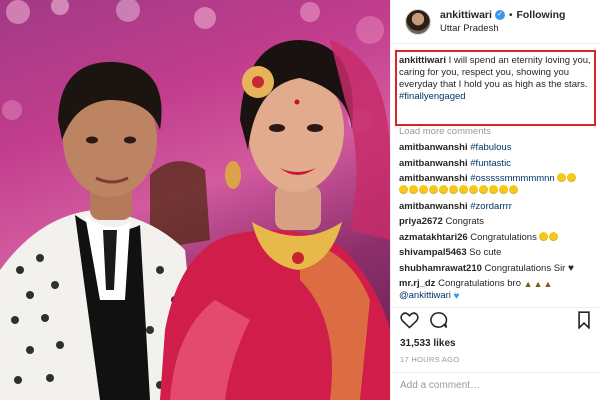 The image size is (600, 400). I want to click on comment-bubble-icon, so click(438, 321).